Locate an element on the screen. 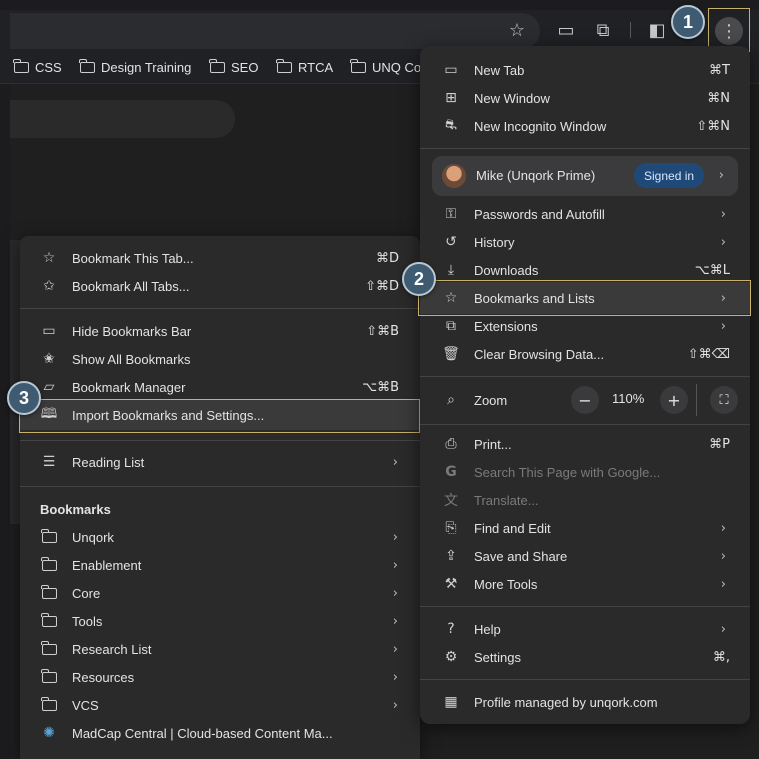 The image size is (759, 759). bookmark-folder-item: Research List › is located at coordinates (220, 649).